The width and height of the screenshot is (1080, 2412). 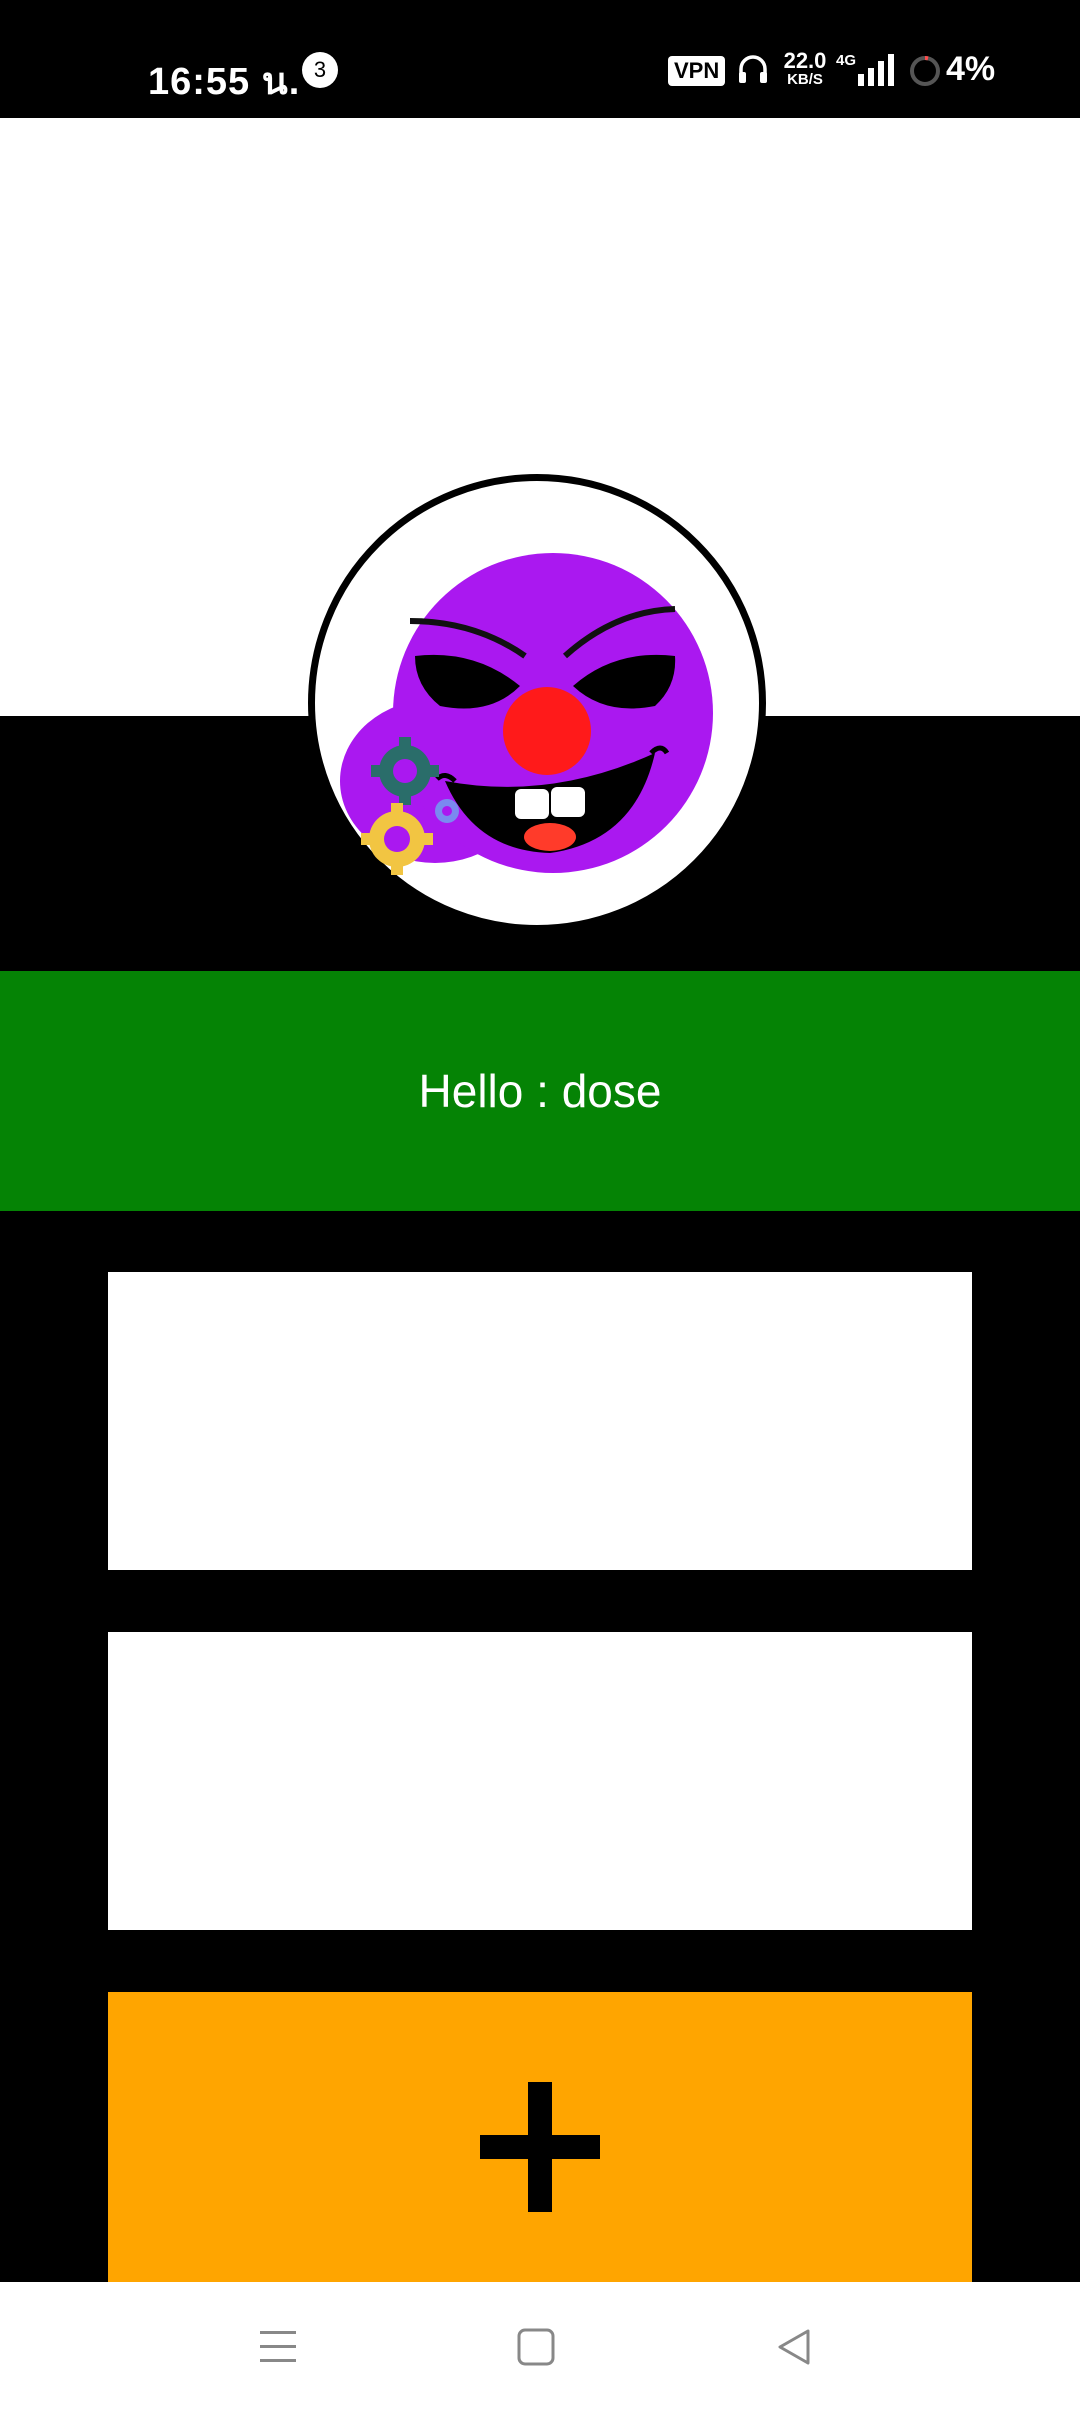 I want to click on greeting-banner: Hello : dose, so click(x=540, y=1091).